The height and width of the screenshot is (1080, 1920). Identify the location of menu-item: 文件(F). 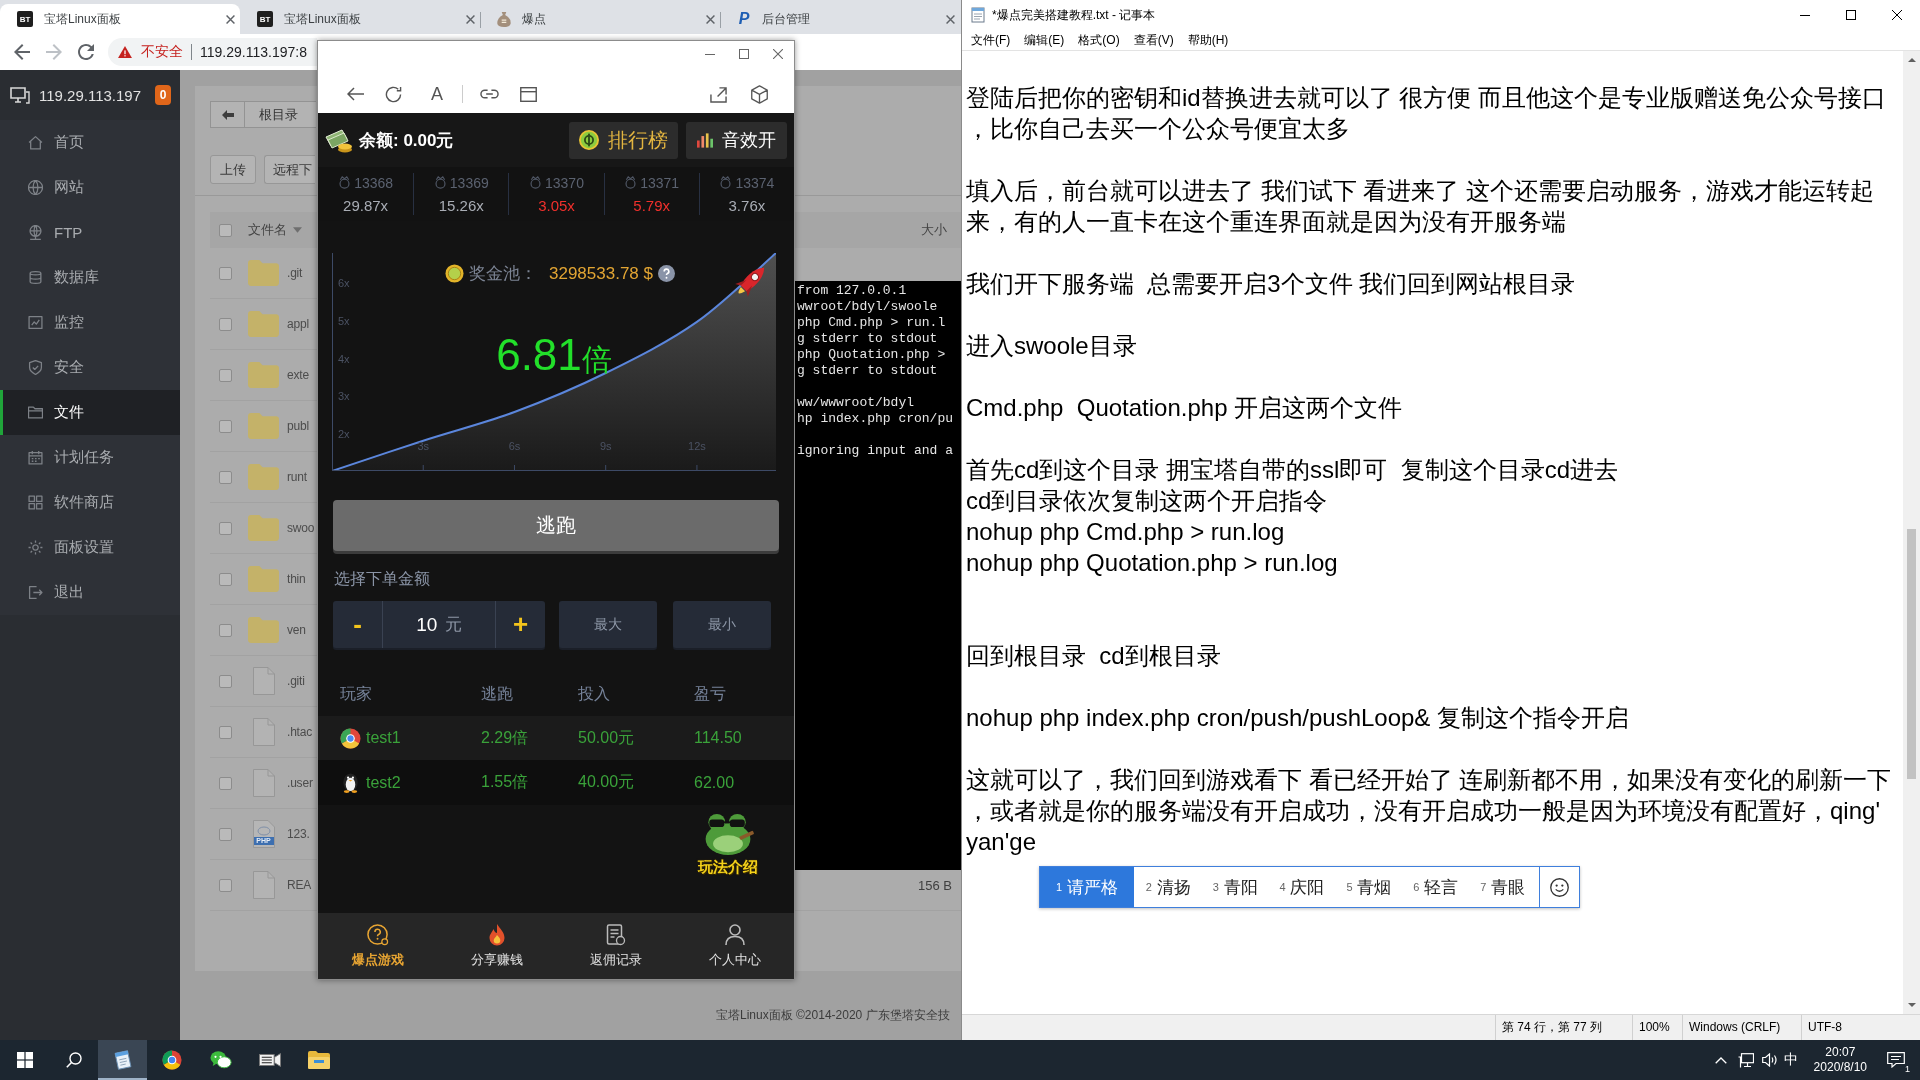
(991, 40).